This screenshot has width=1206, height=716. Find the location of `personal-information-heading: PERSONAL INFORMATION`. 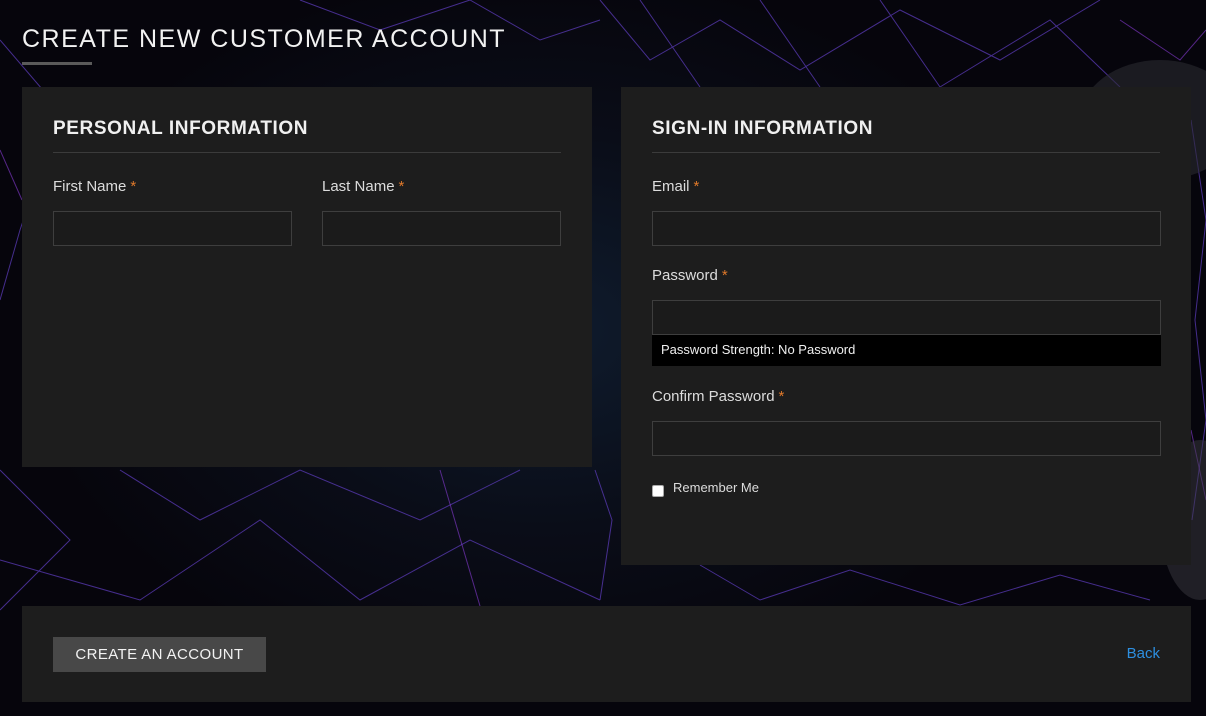

personal-information-heading: PERSONAL INFORMATION is located at coordinates (307, 135).